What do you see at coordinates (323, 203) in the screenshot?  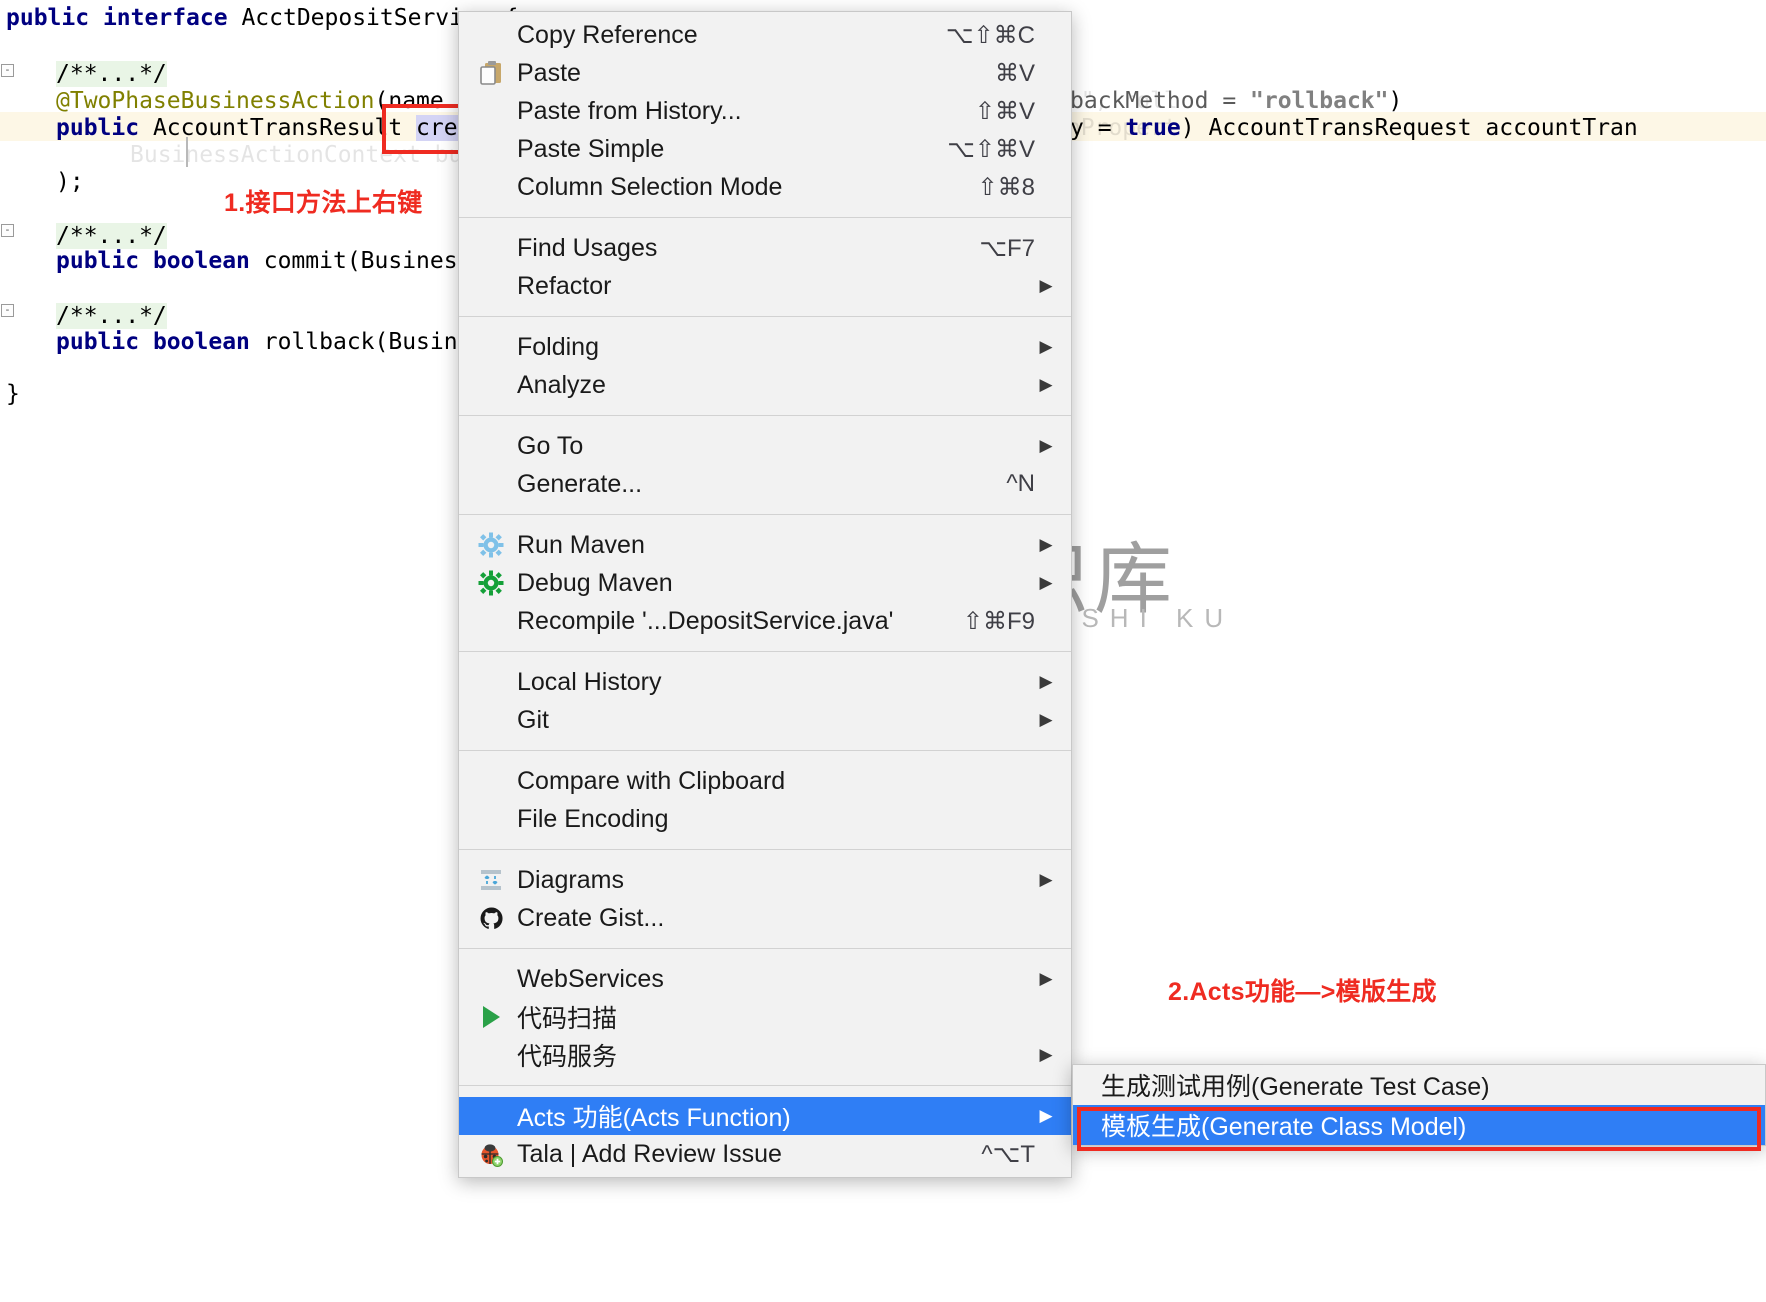 I see `annotation-step-1: 1.接口方法上右键` at bounding box center [323, 203].